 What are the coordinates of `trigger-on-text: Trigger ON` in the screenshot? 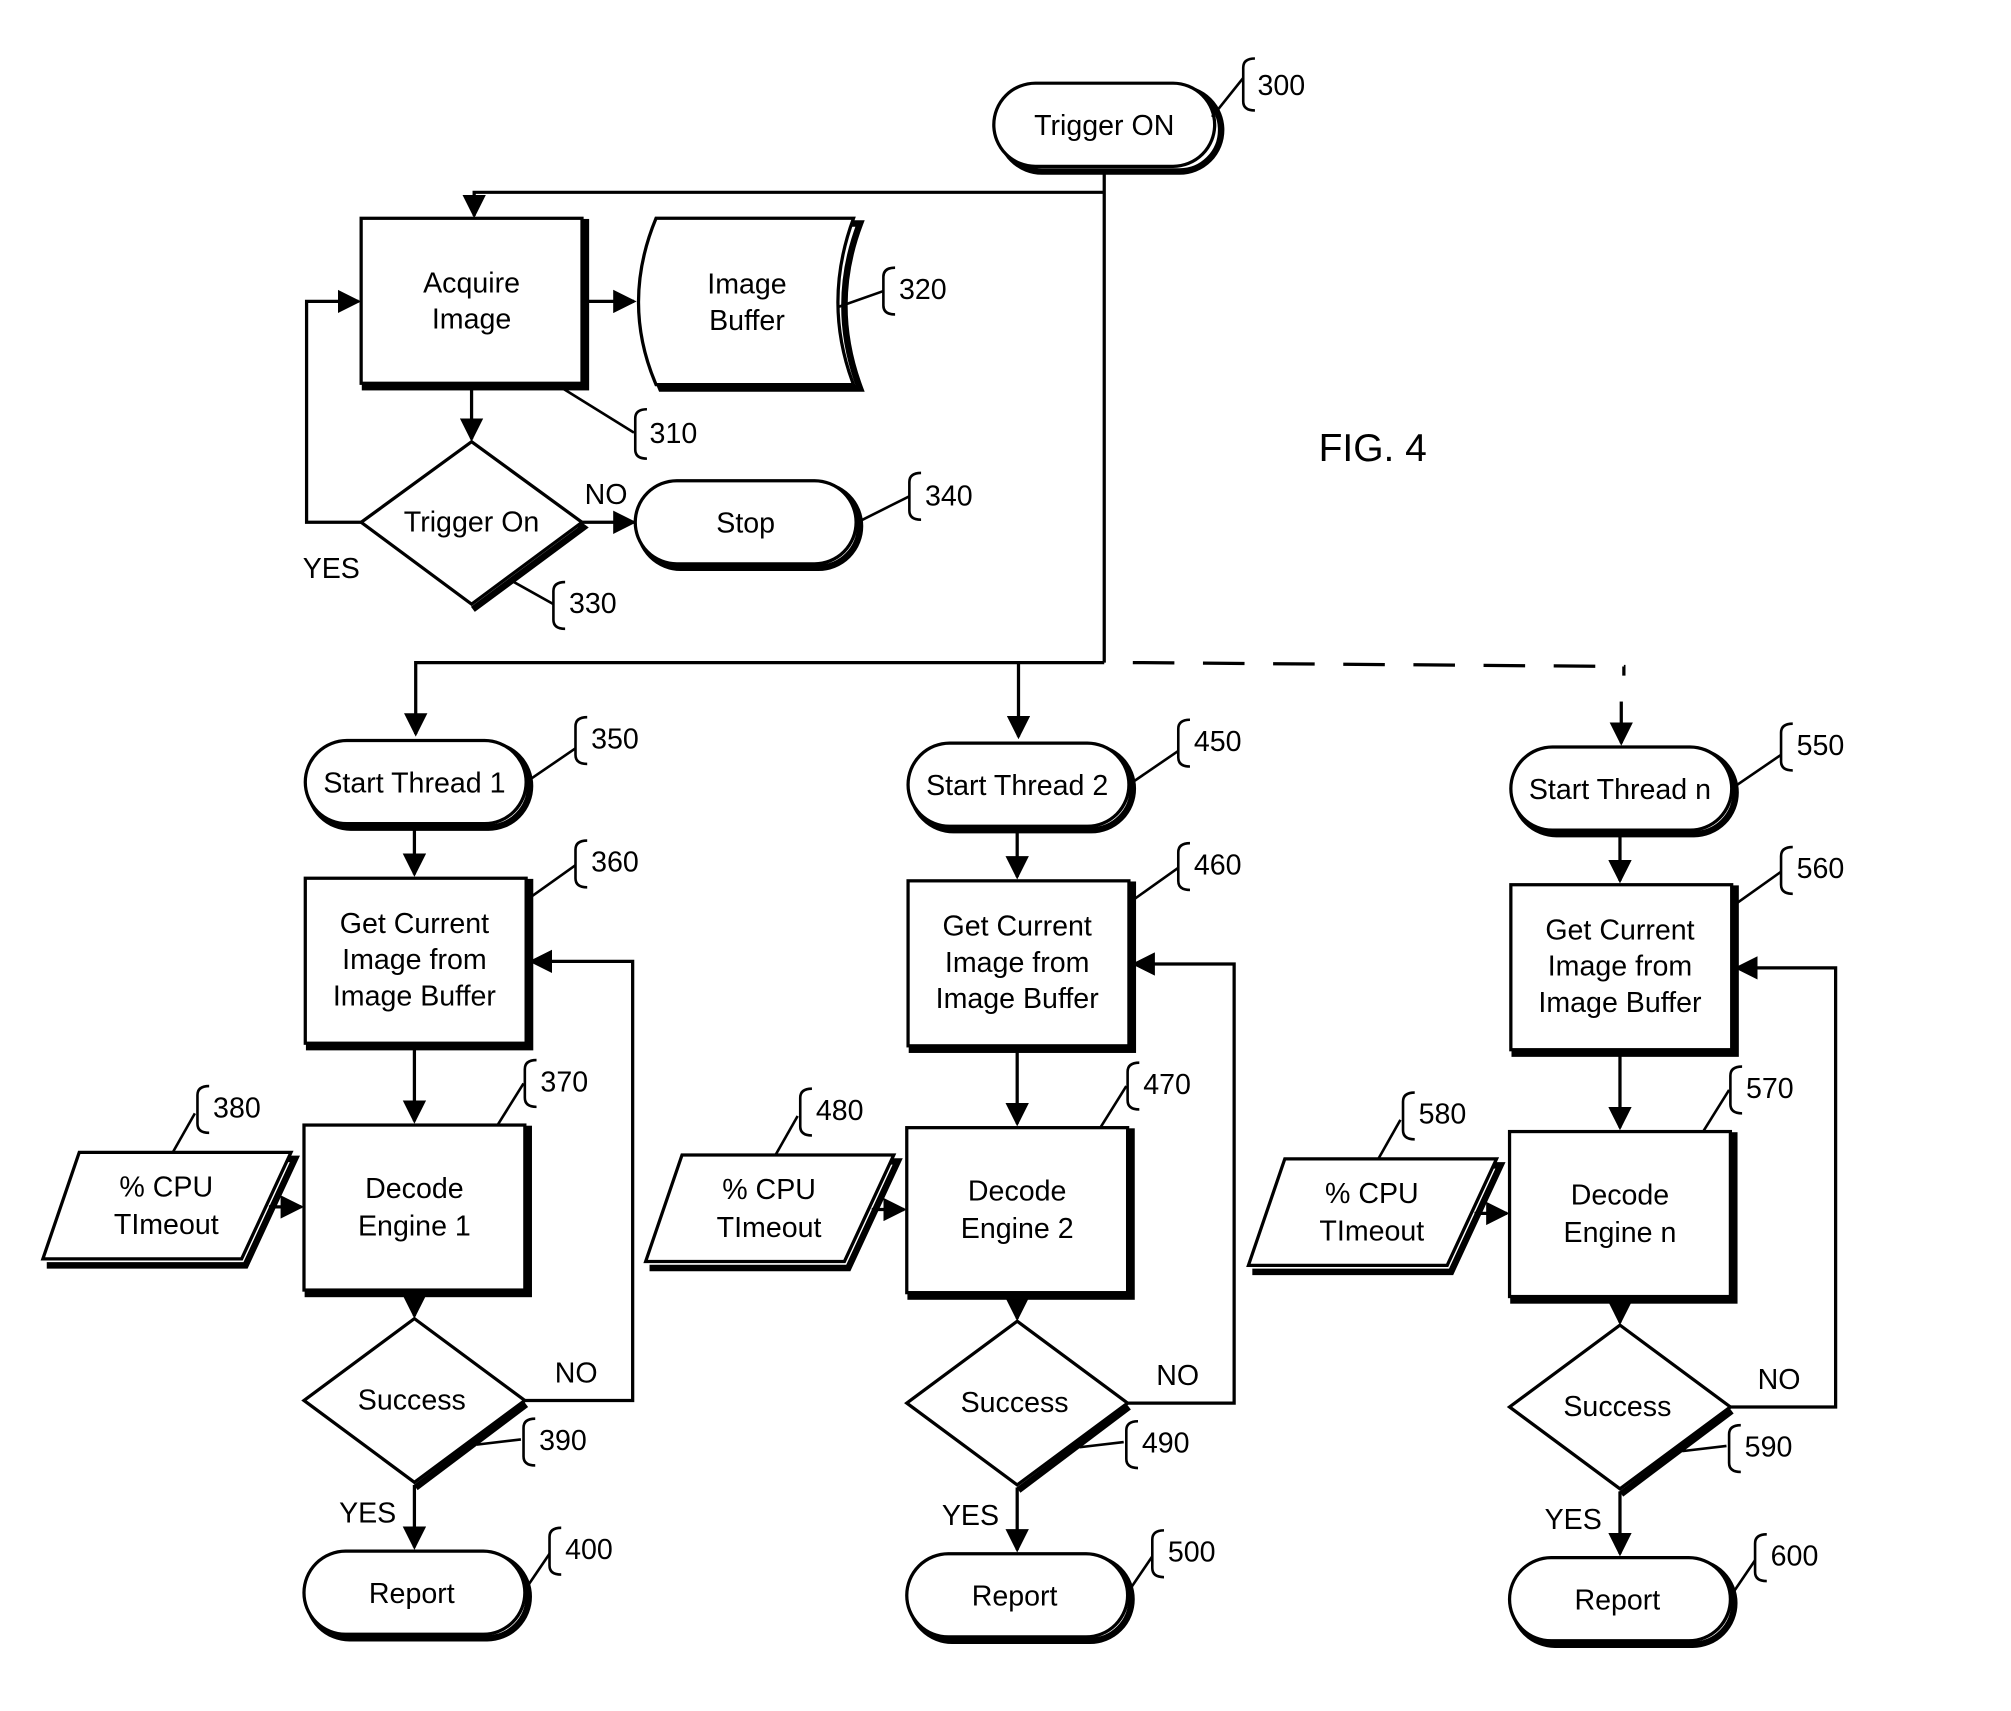 It's located at (1104, 126).